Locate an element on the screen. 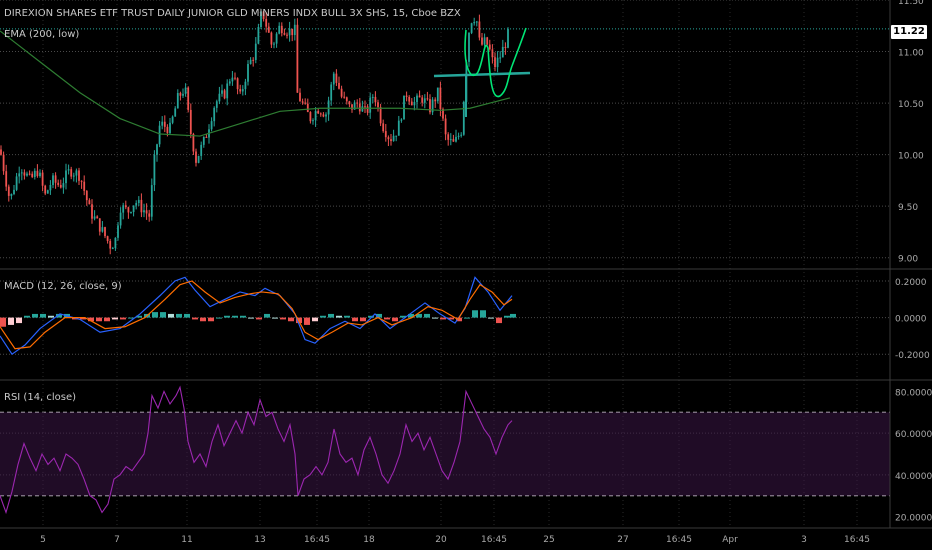 The width and height of the screenshot is (932, 550). rsi-legend: RSI (14, close) is located at coordinates (40, 397).